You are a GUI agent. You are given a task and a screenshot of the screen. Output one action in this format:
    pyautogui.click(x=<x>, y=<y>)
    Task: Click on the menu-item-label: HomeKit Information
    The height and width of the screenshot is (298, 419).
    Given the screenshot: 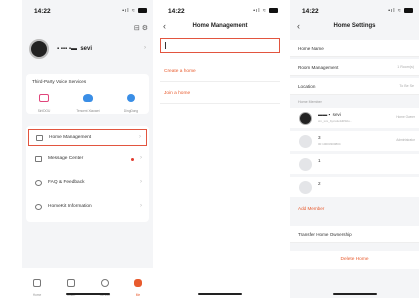 What is the action you would take?
    pyautogui.click(x=70, y=206)
    